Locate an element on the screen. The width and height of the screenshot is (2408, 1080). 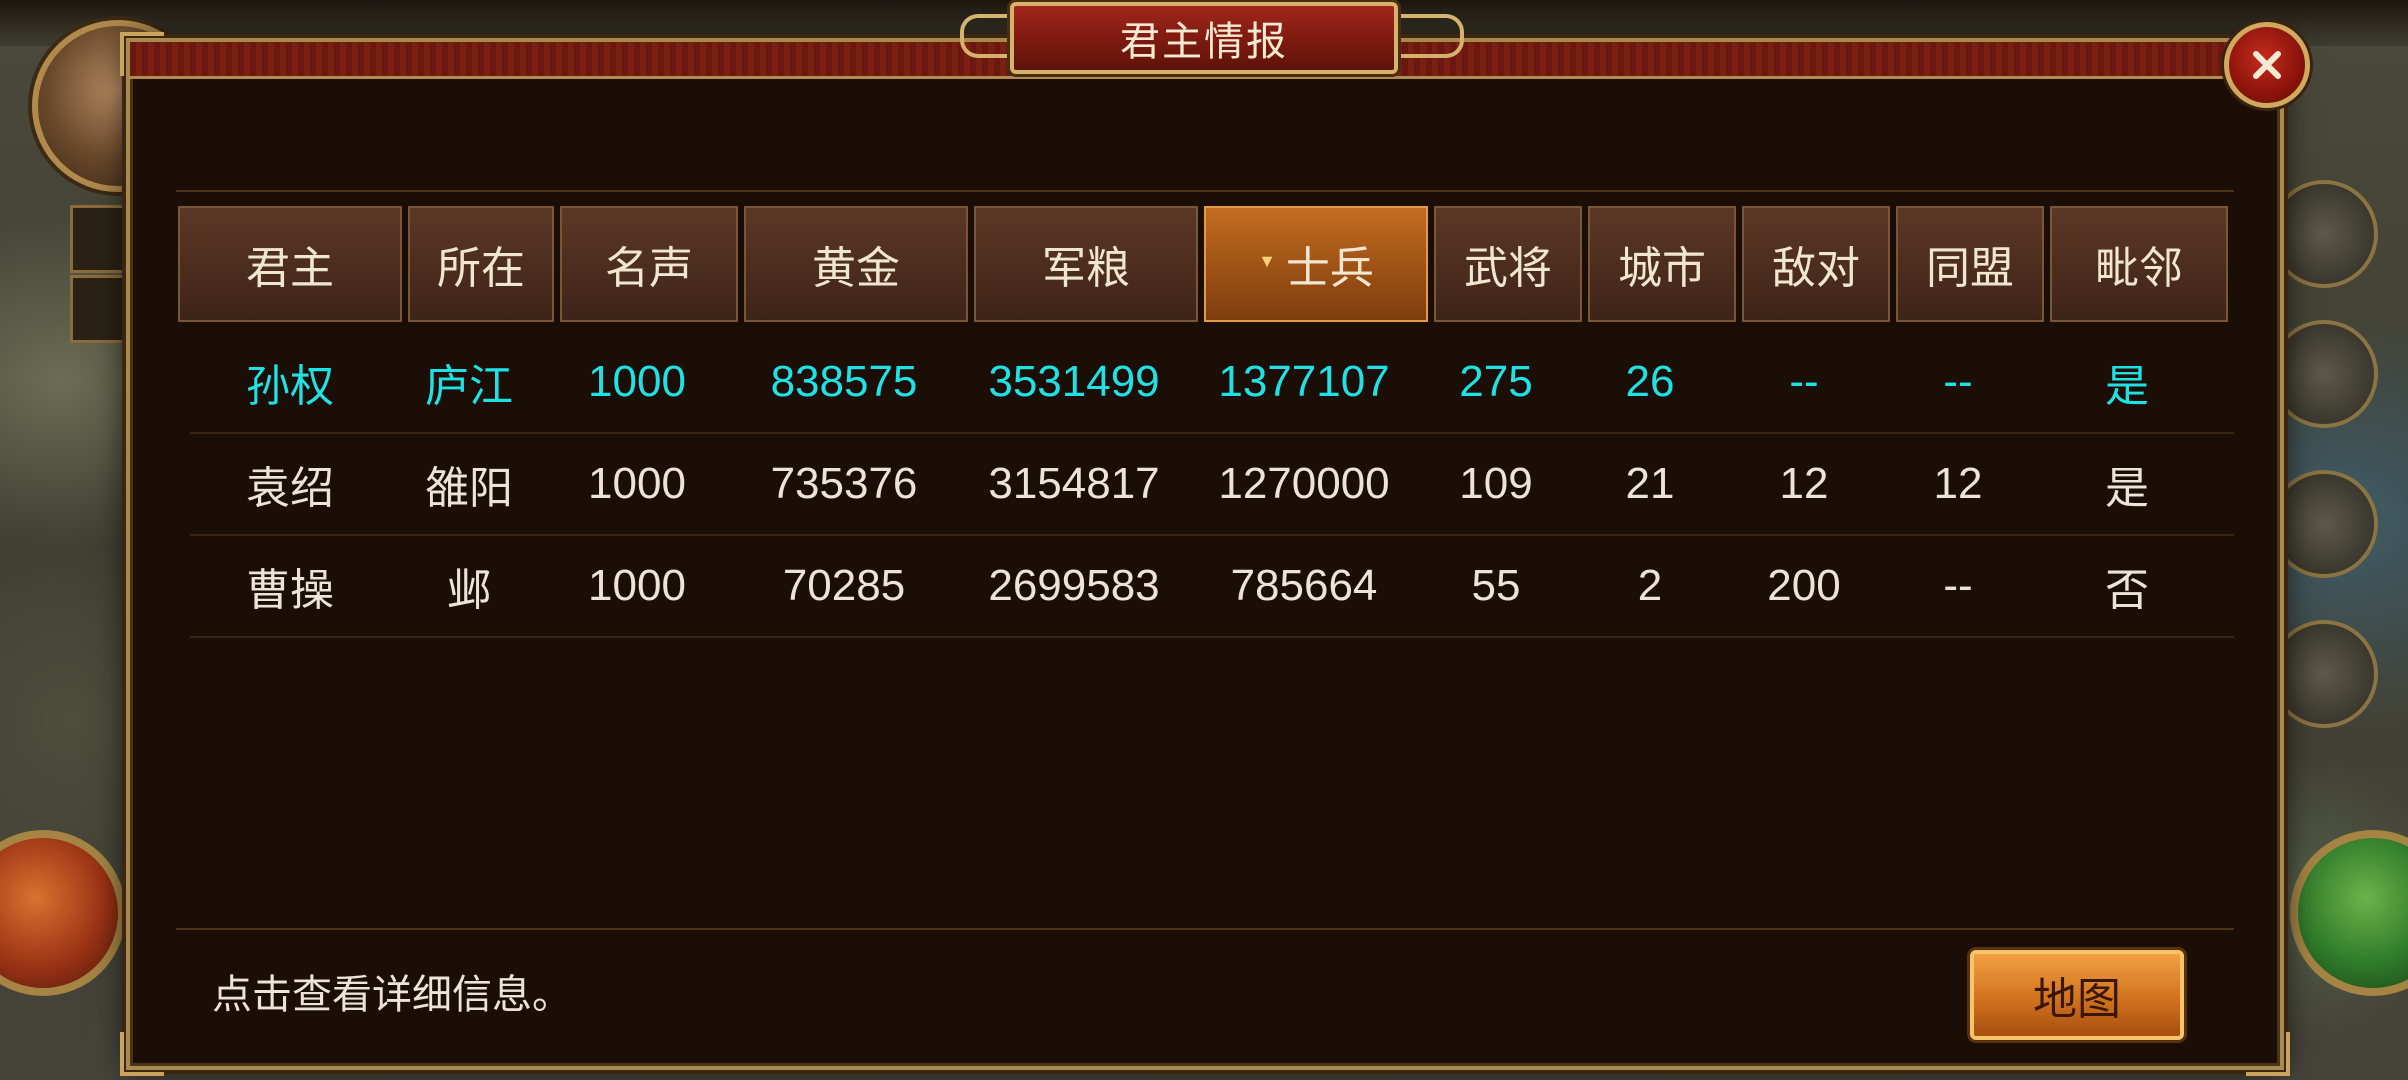
cell-cities: 21 is located at coordinates (1650, 483).